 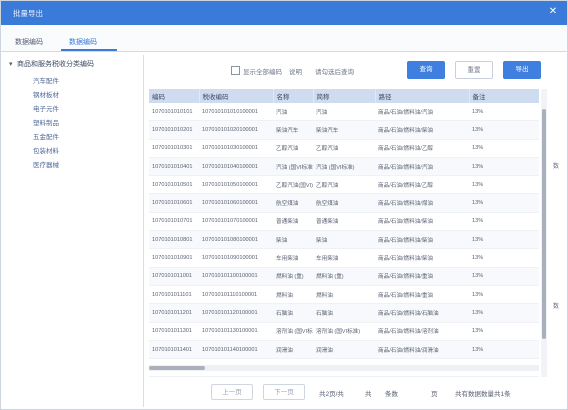 I want to click on table-cell: 石脑油, so click(x=293, y=313).